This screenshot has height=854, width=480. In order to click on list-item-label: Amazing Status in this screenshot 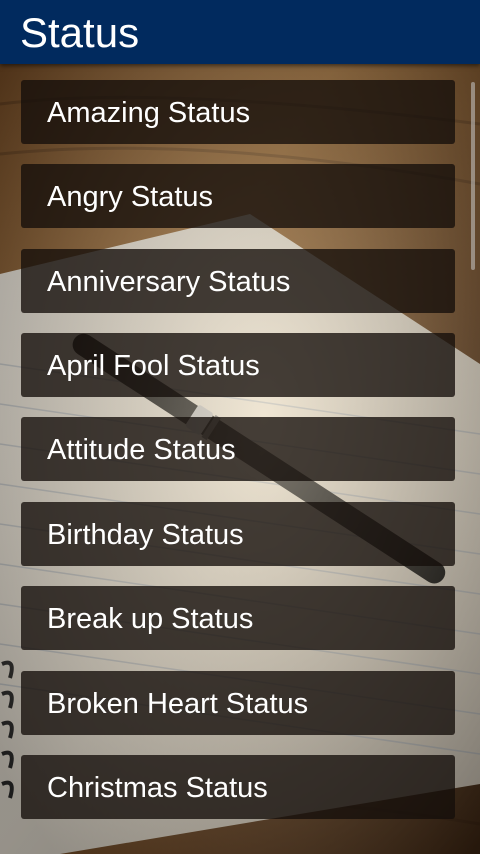, I will do `click(149, 113)`.